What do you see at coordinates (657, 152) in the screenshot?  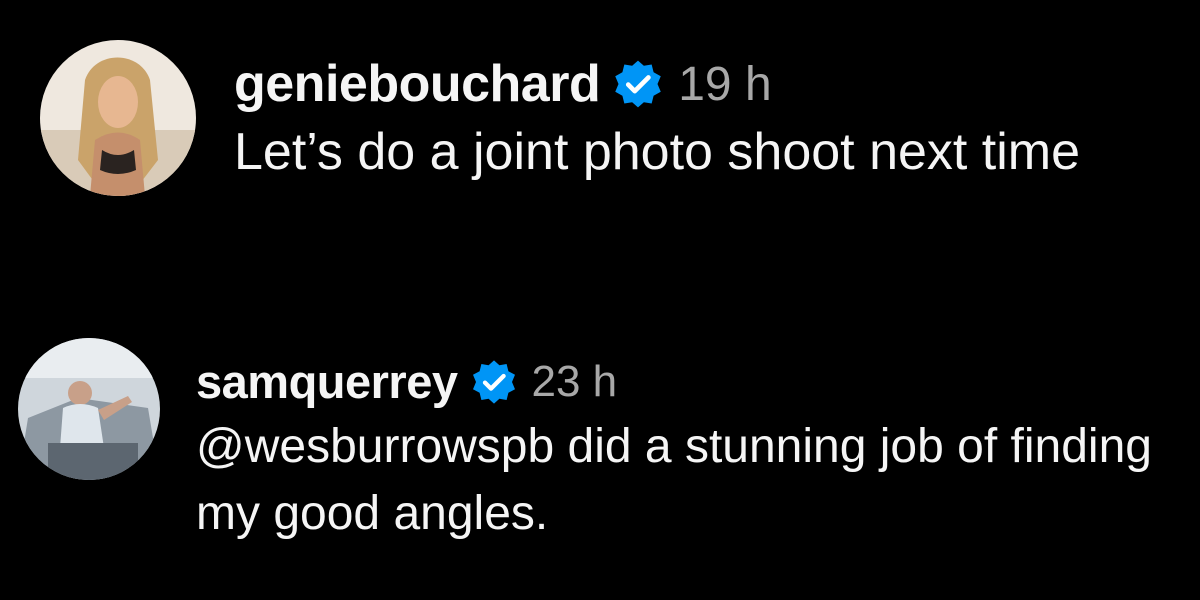 I see `comment-text: Let’s do a joint photo shoot next time` at bounding box center [657, 152].